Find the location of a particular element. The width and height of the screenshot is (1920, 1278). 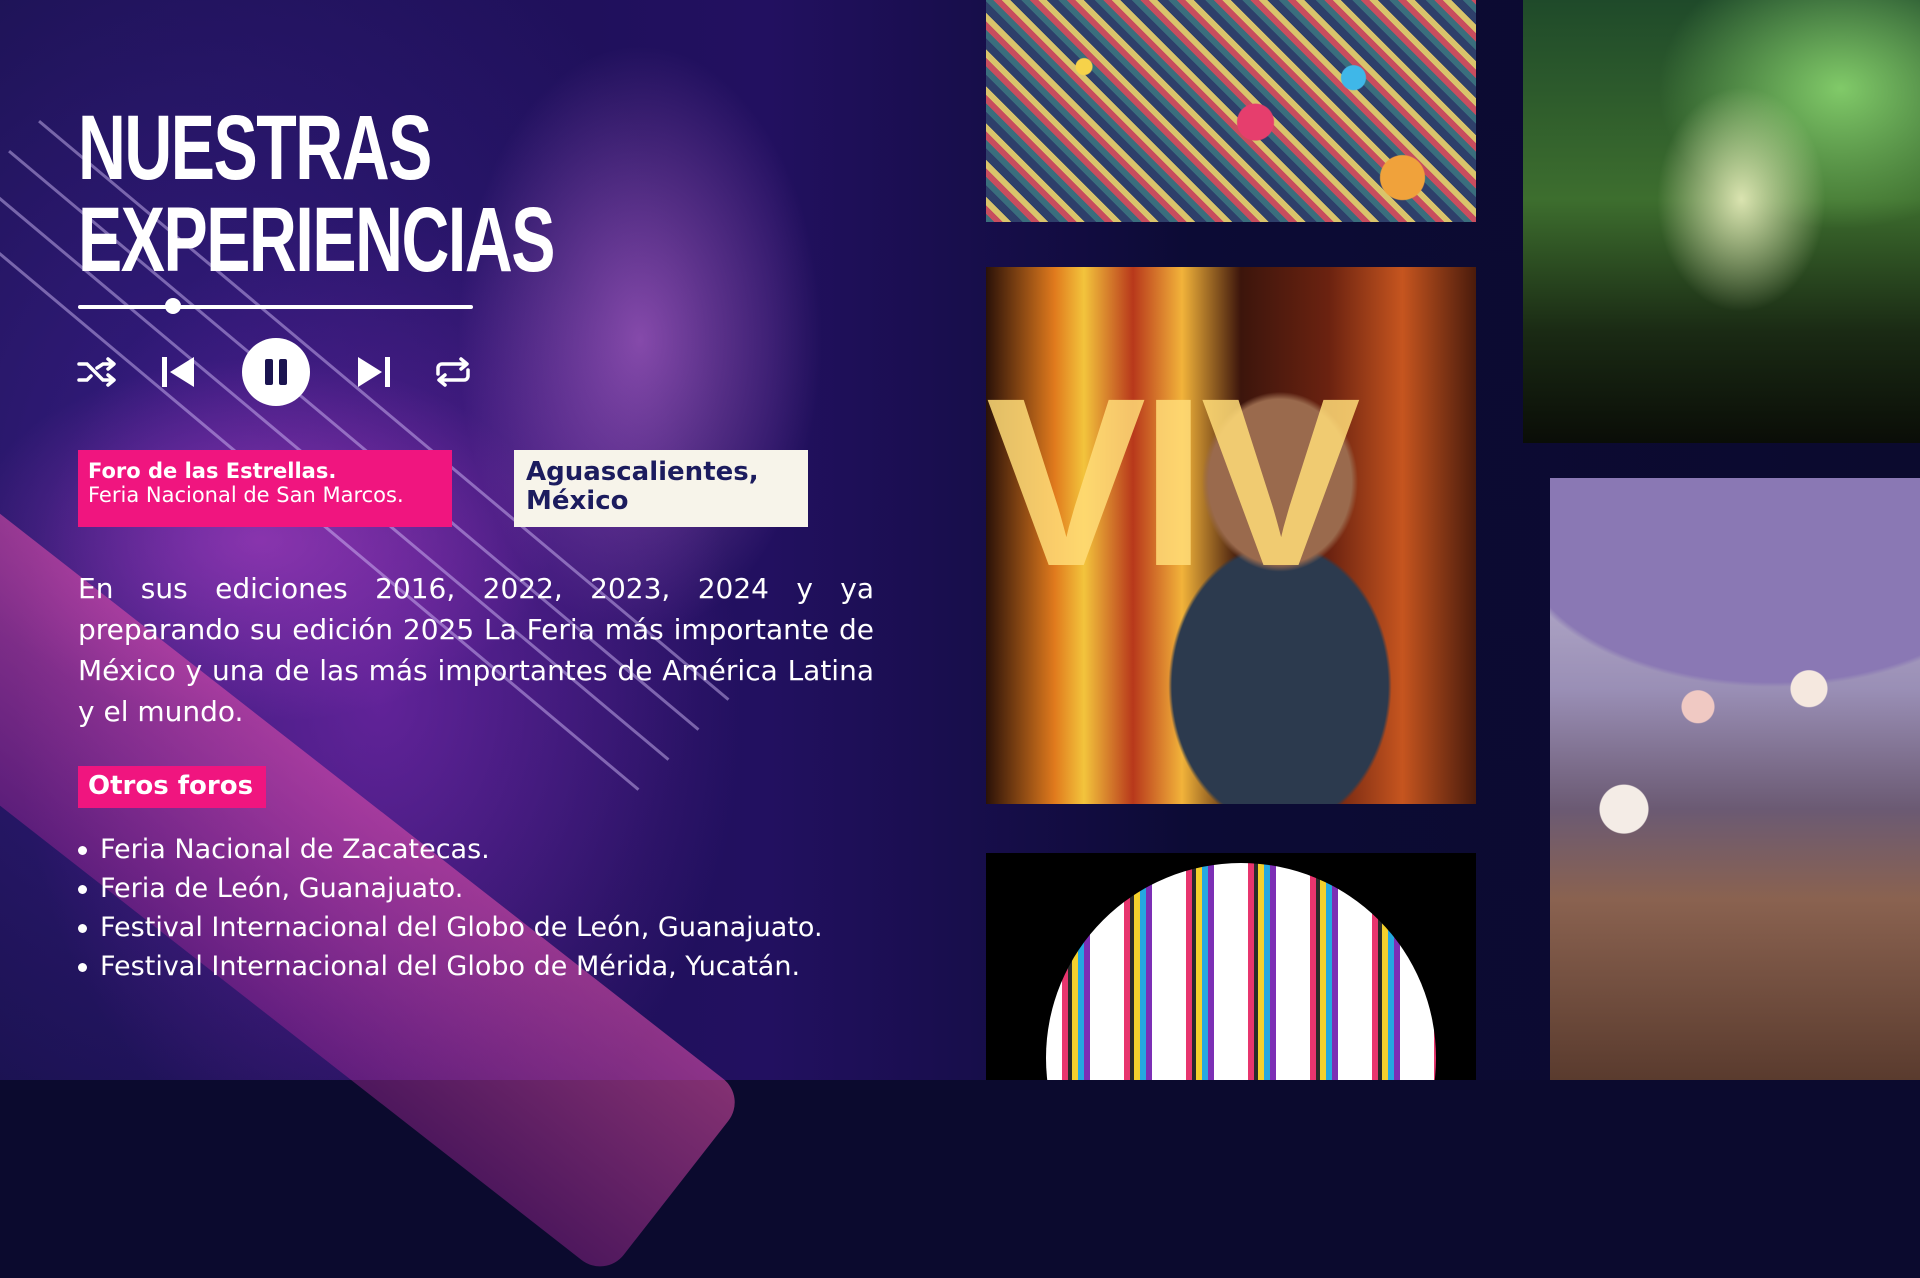

stage-backdrop-lettering: VIV is located at coordinates (1173, 482).